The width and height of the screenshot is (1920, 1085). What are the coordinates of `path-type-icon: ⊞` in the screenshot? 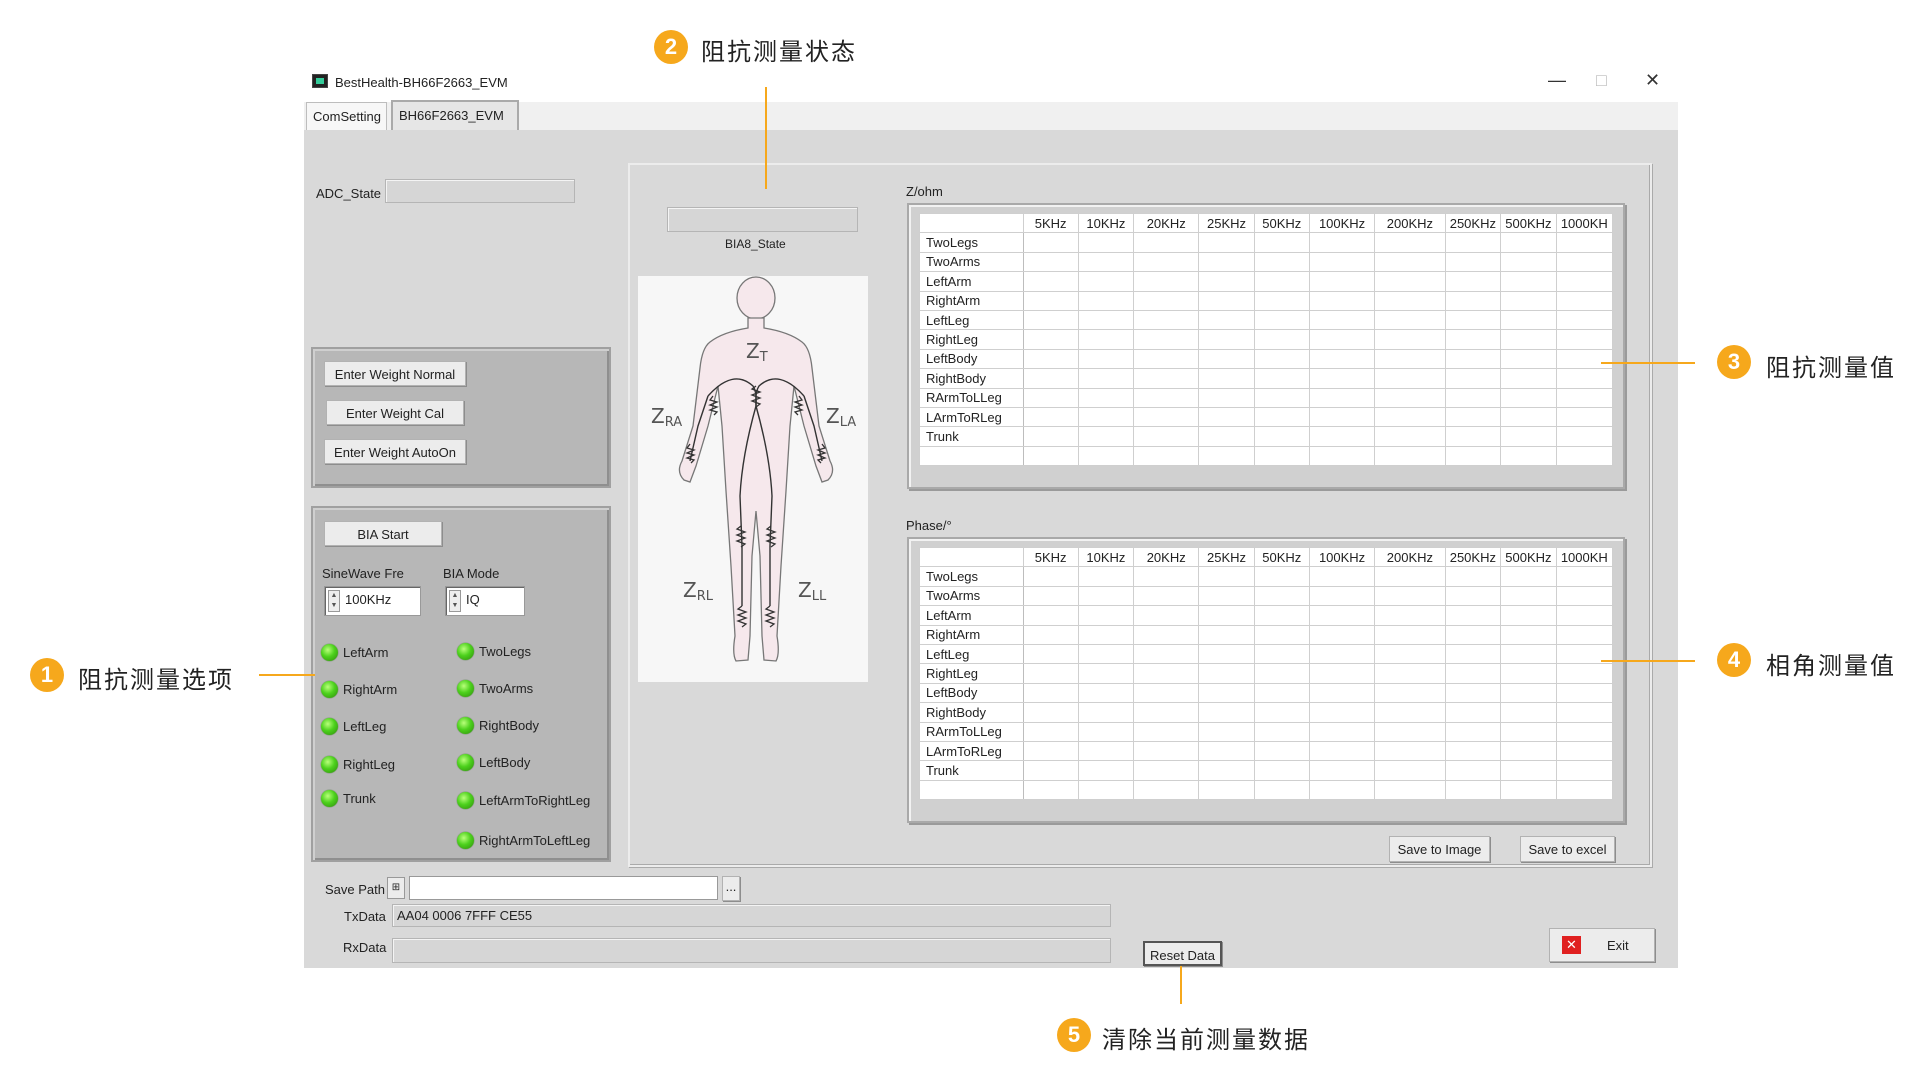 It's located at (396, 888).